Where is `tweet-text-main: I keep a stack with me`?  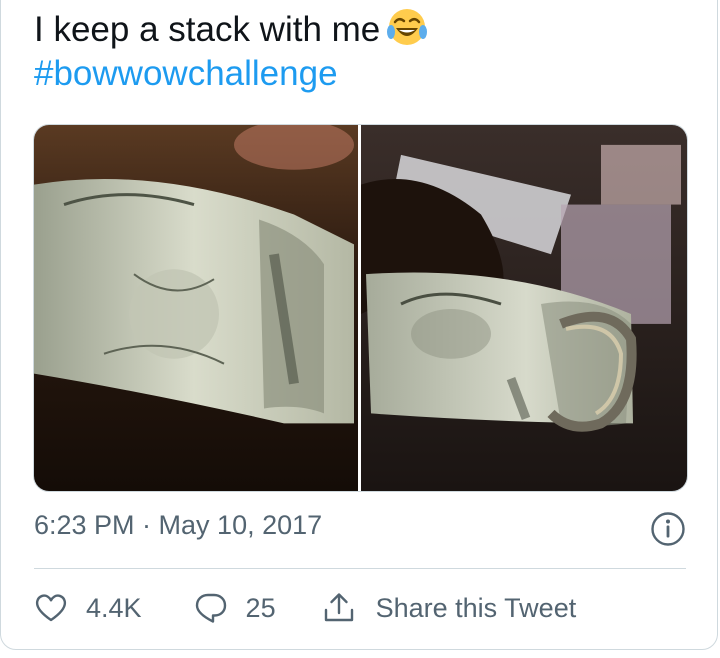
tweet-text-main: I keep a stack with me is located at coordinates (207, 29).